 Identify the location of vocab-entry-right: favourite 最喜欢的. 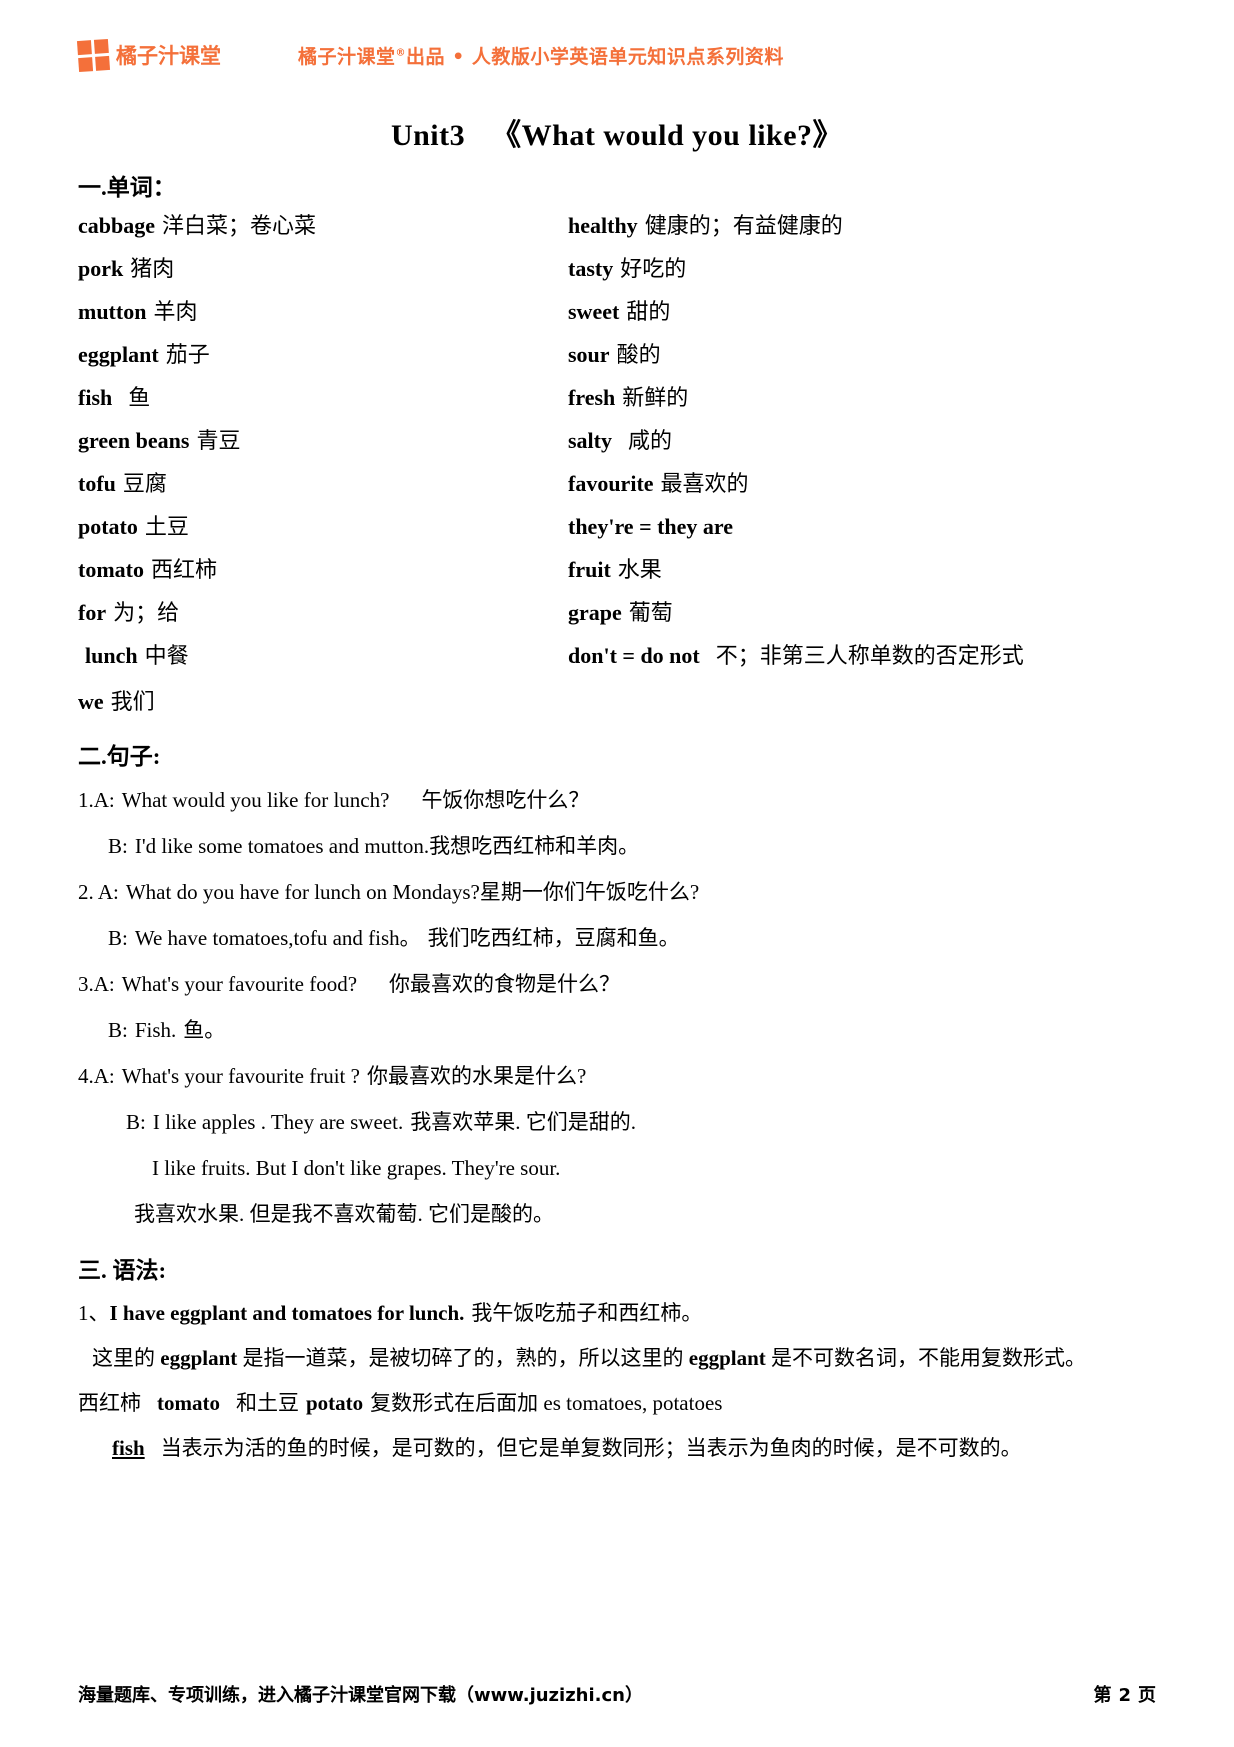
(658, 482).